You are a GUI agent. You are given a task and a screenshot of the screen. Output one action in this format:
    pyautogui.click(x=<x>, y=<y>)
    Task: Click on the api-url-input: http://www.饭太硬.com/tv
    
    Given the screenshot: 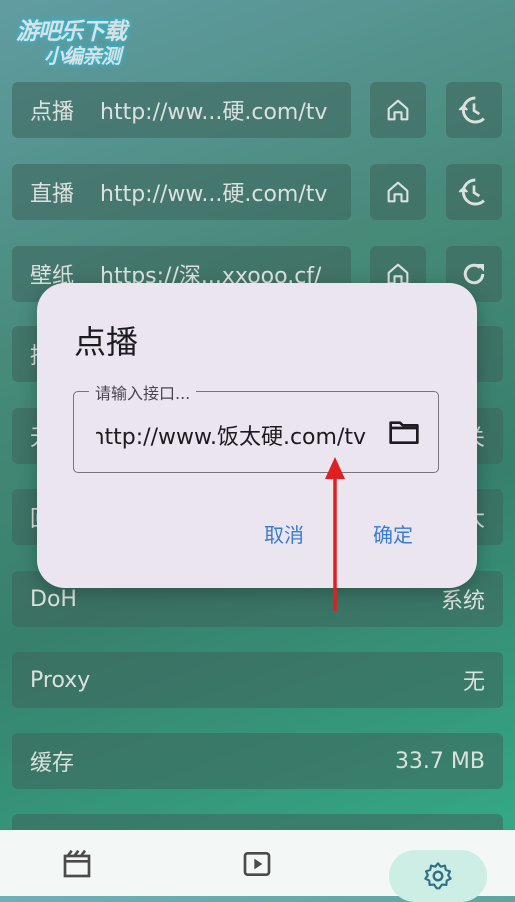 What is the action you would take?
    pyautogui.click(x=231, y=435)
    